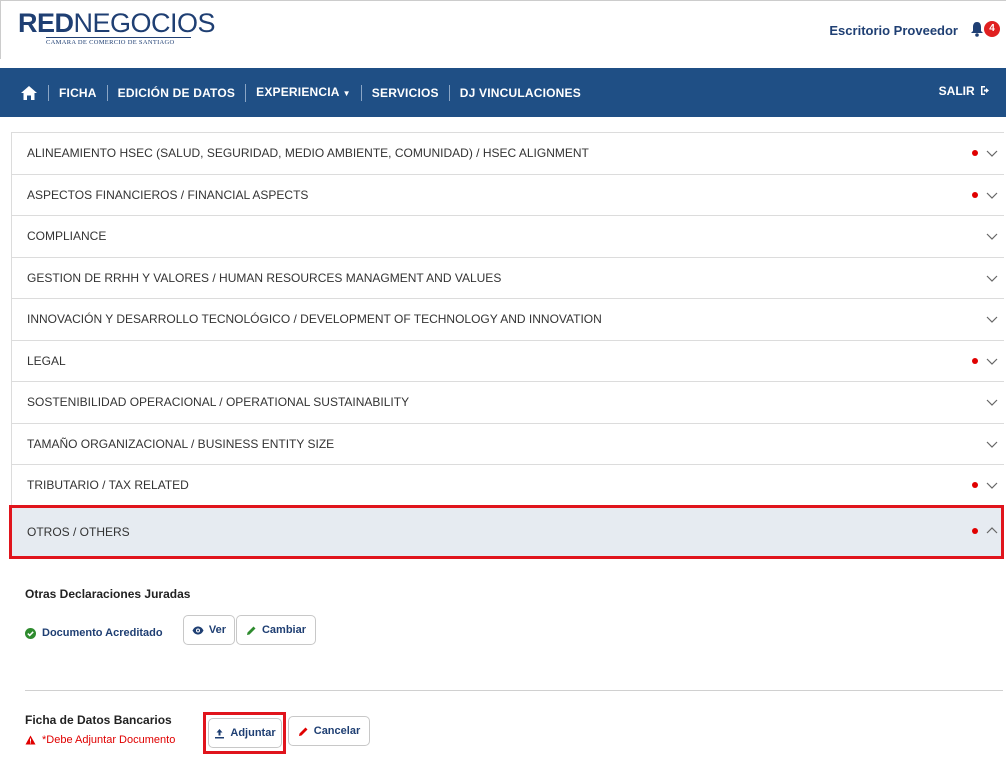 The width and height of the screenshot is (1006, 765). I want to click on ver-button: Ver, so click(209, 630).